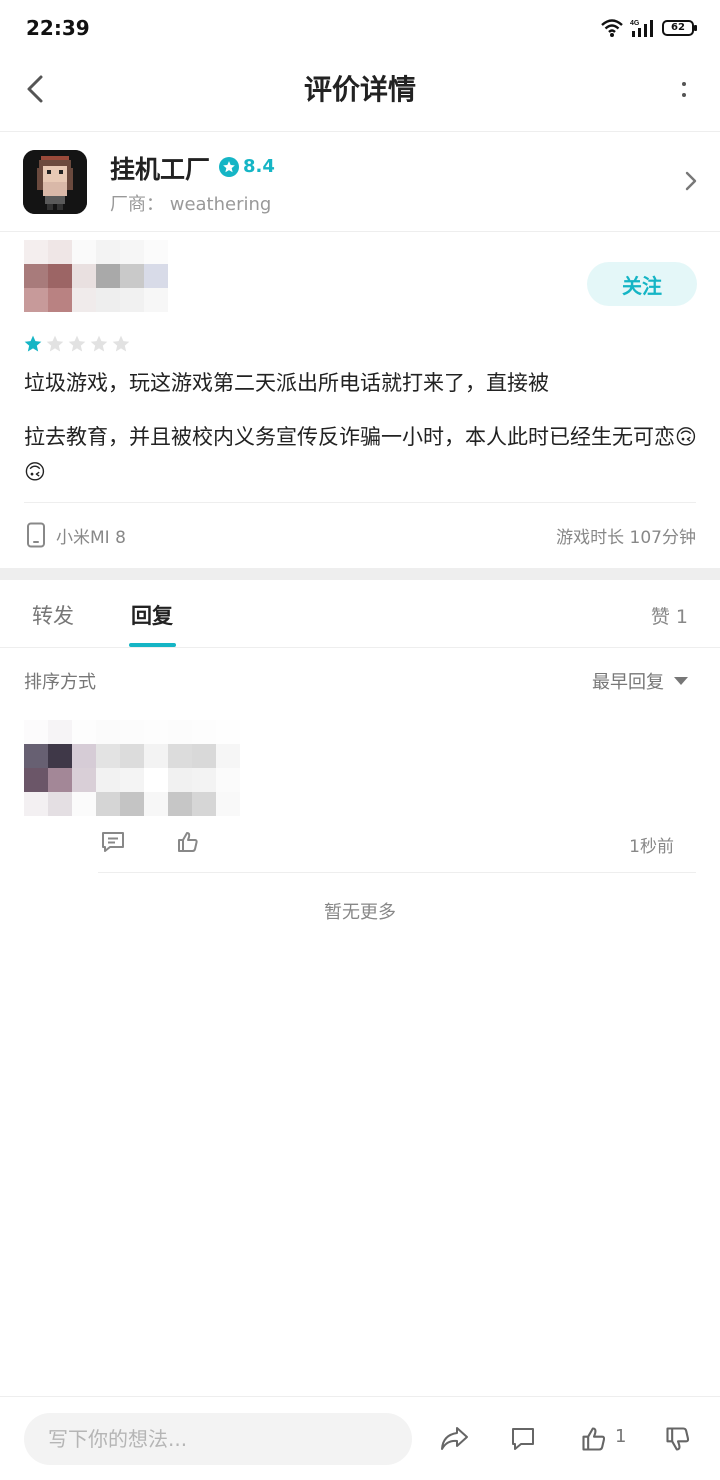  I want to click on developer-label: 厂商： weathering, so click(191, 204).